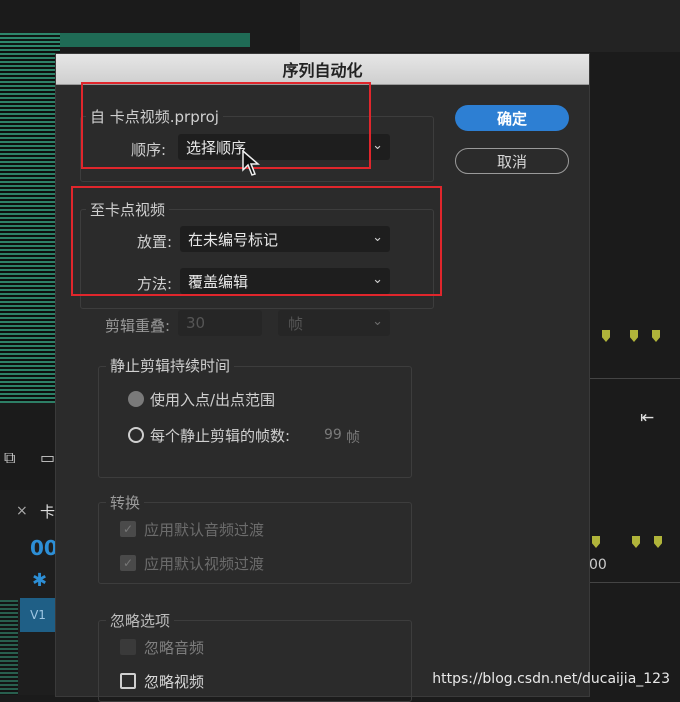 This screenshot has width=680, height=702. What do you see at coordinates (170, 365) in the screenshot?
I see `still-duration-legend: 静止剪辑持续时间` at bounding box center [170, 365].